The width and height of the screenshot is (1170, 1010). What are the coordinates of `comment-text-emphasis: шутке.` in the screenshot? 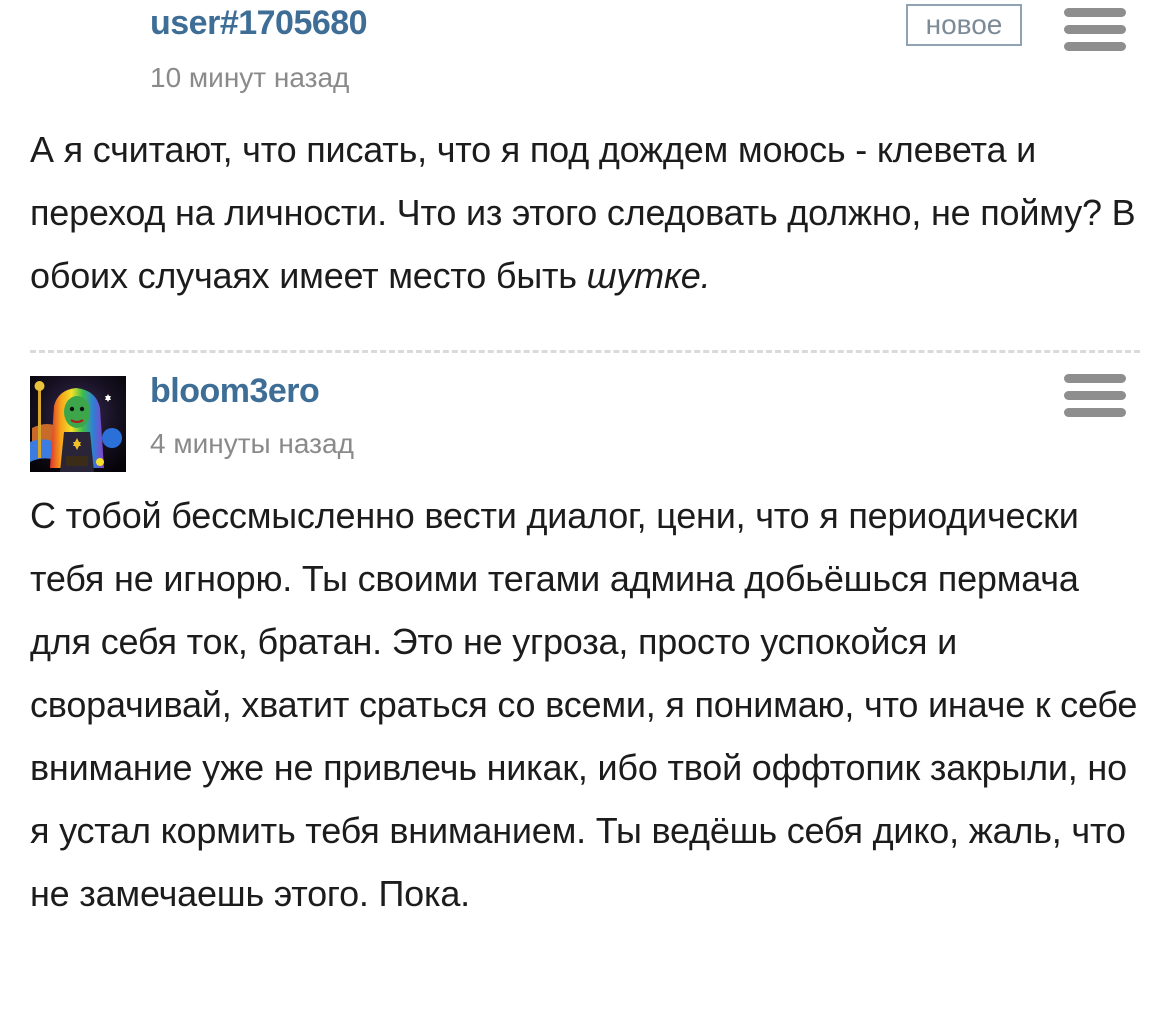 It's located at (648, 275).